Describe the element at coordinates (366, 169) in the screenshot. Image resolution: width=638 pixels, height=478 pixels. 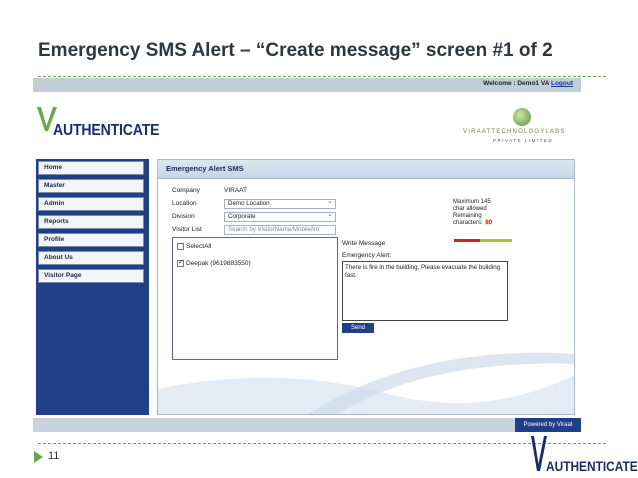
I see `panel-header: Emergency Alert SMS` at that location.